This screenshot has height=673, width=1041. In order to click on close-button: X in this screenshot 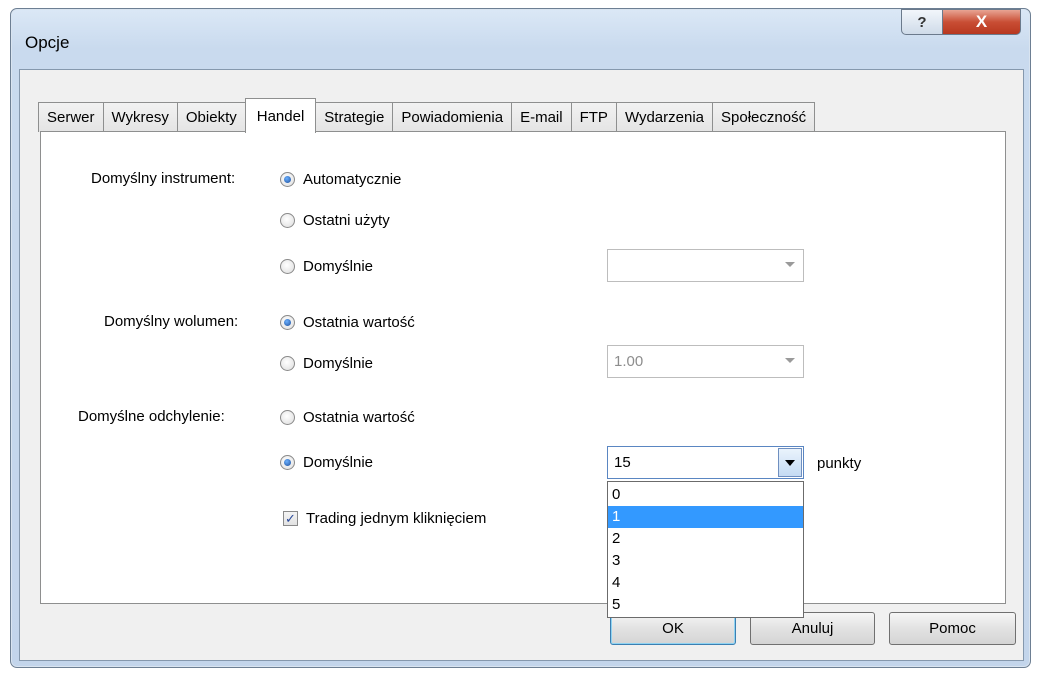, I will do `click(981, 22)`.